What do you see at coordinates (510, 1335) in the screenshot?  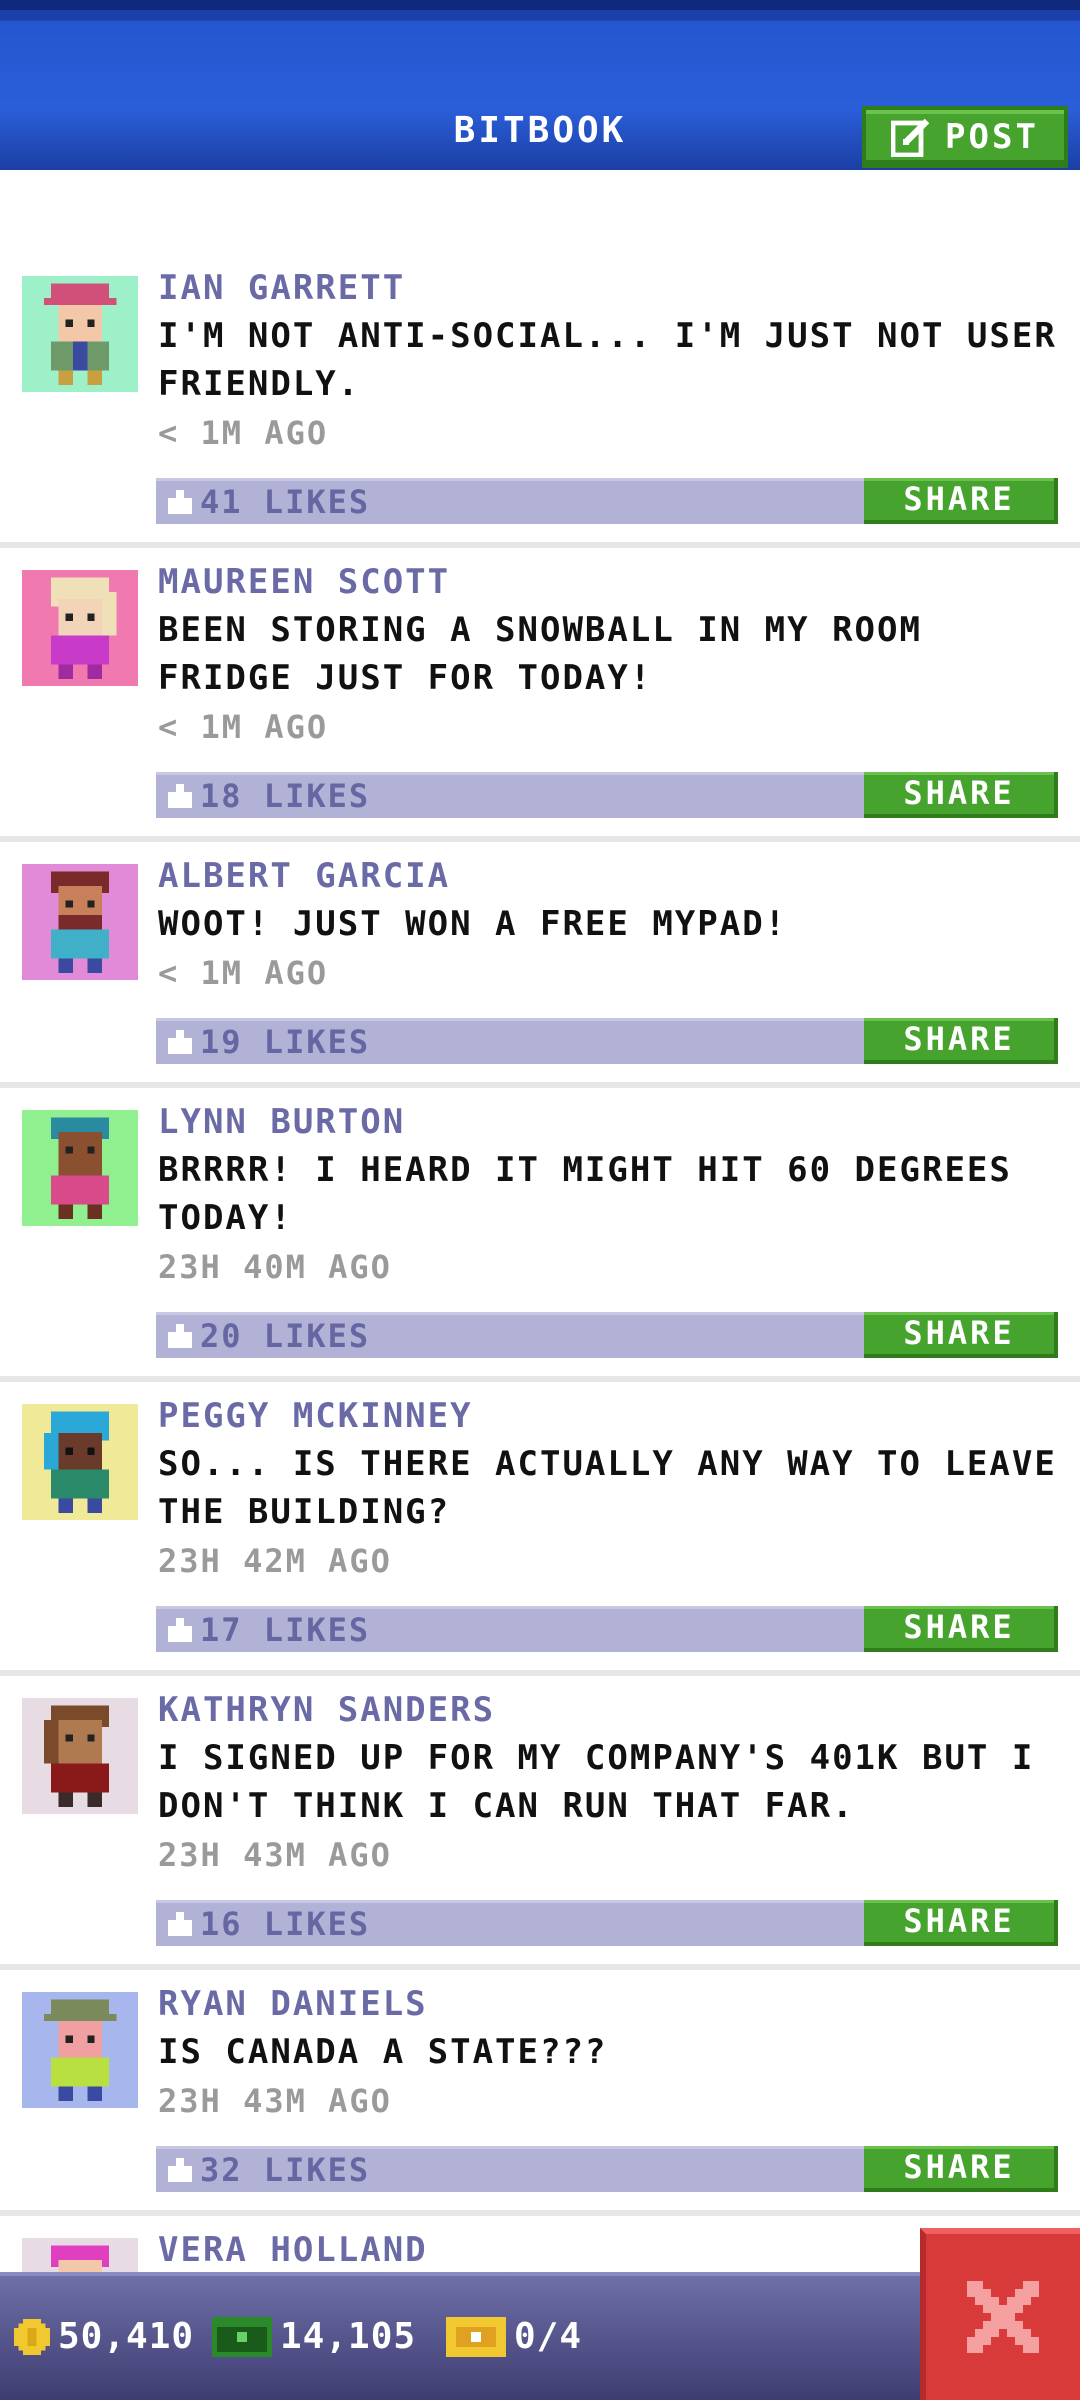 I see `likes-bar: 20 LIKES` at bounding box center [510, 1335].